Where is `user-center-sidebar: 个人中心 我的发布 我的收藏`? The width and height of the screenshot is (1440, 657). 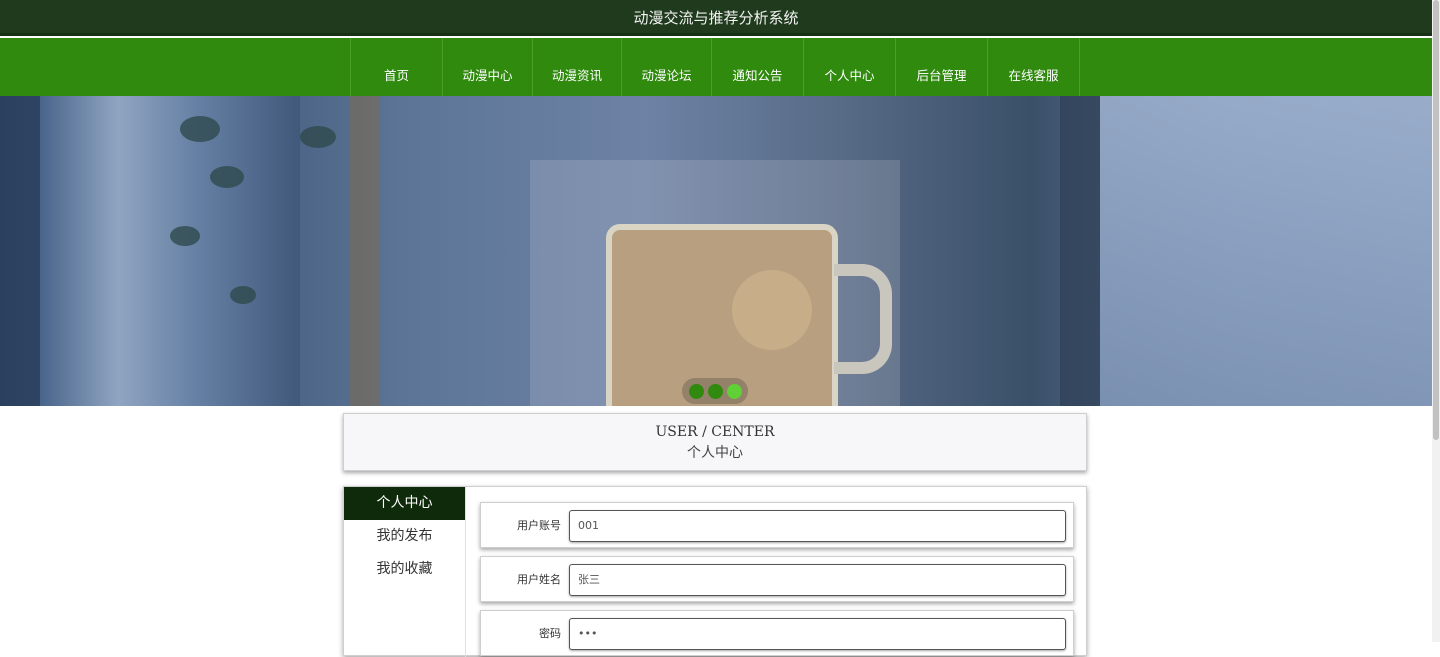 user-center-sidebar: 个人中心 我的发布 我的收藏 is located at coordinates (405, 572).